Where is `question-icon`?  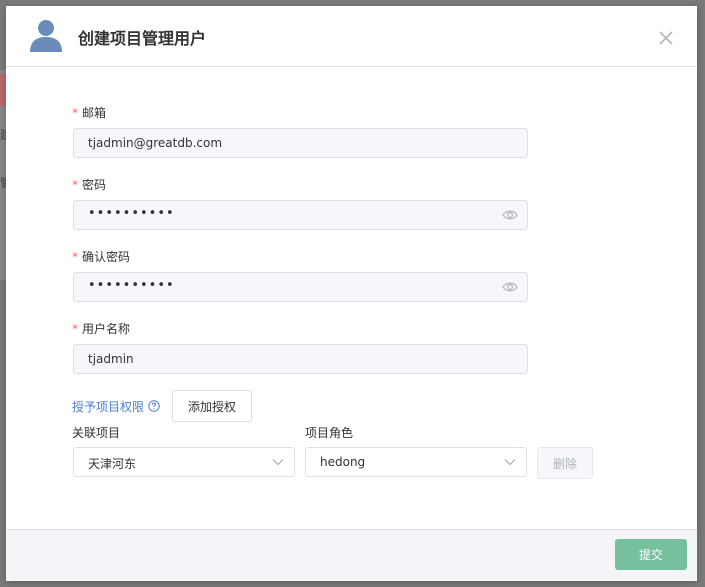 question-icon is located at coordinates (154, 406).